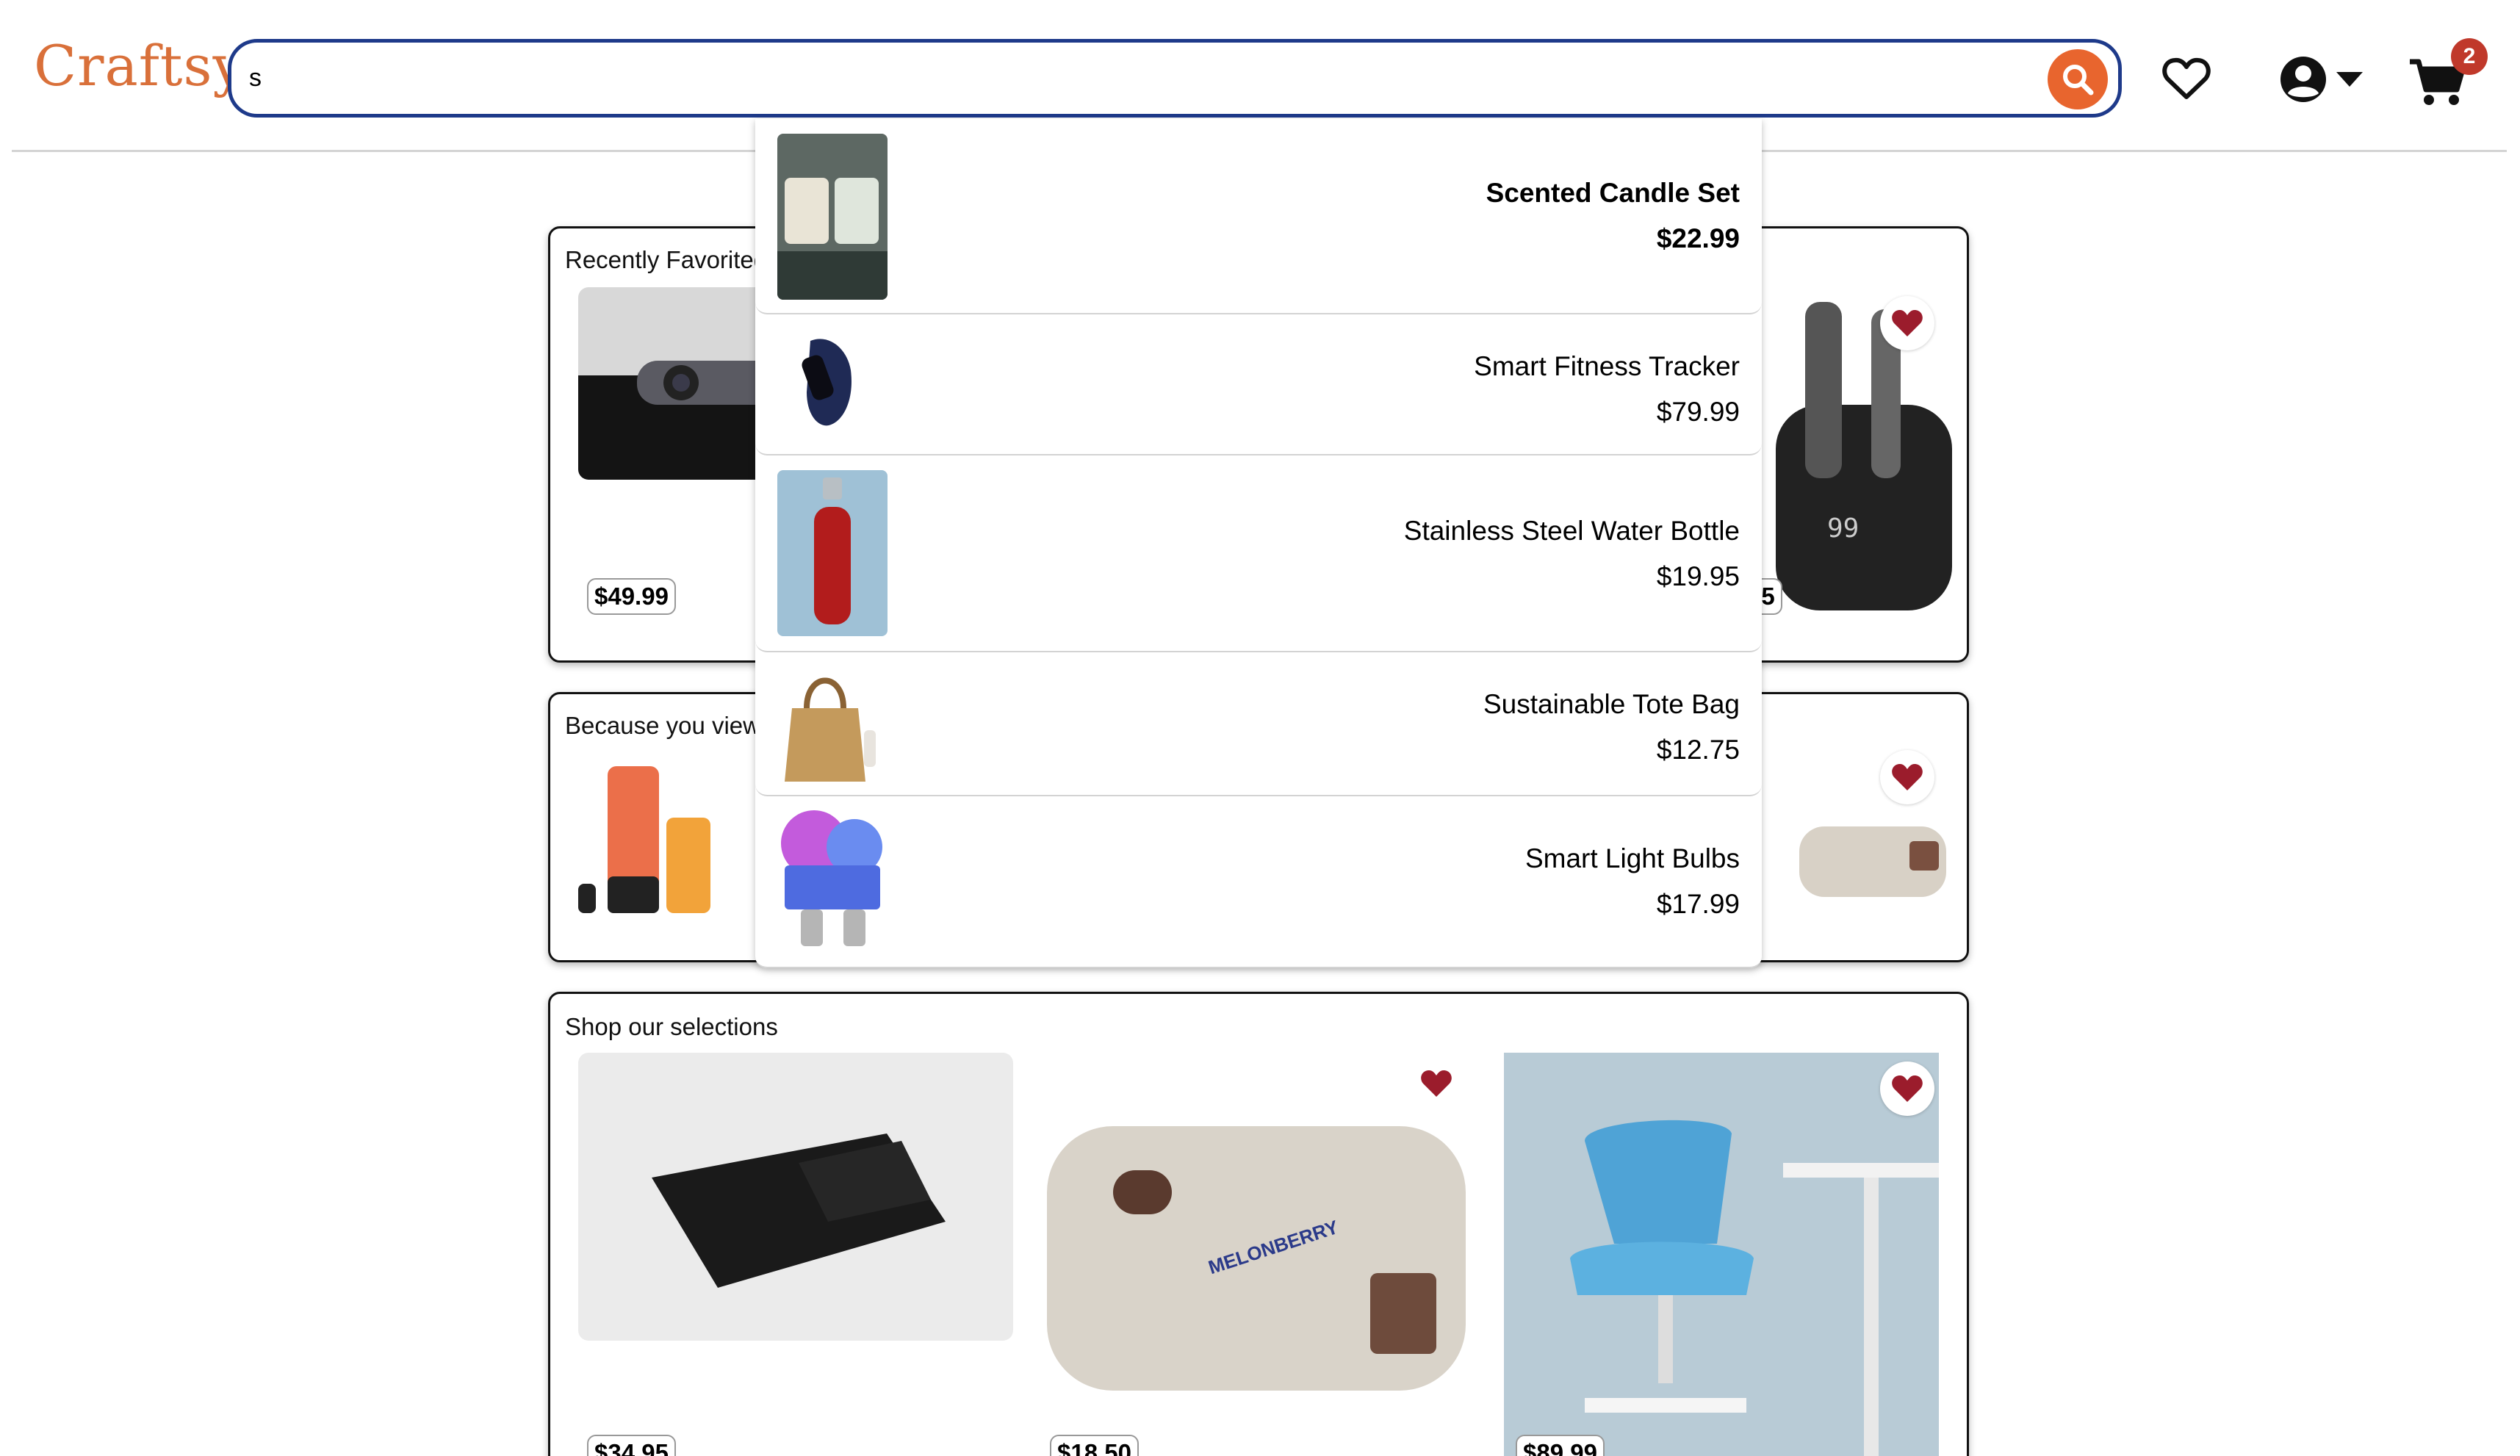 Image resolution: width=2520 pixels, height=1456 pixels. I want to click on heart-outline-icon, so click(2186, 78).